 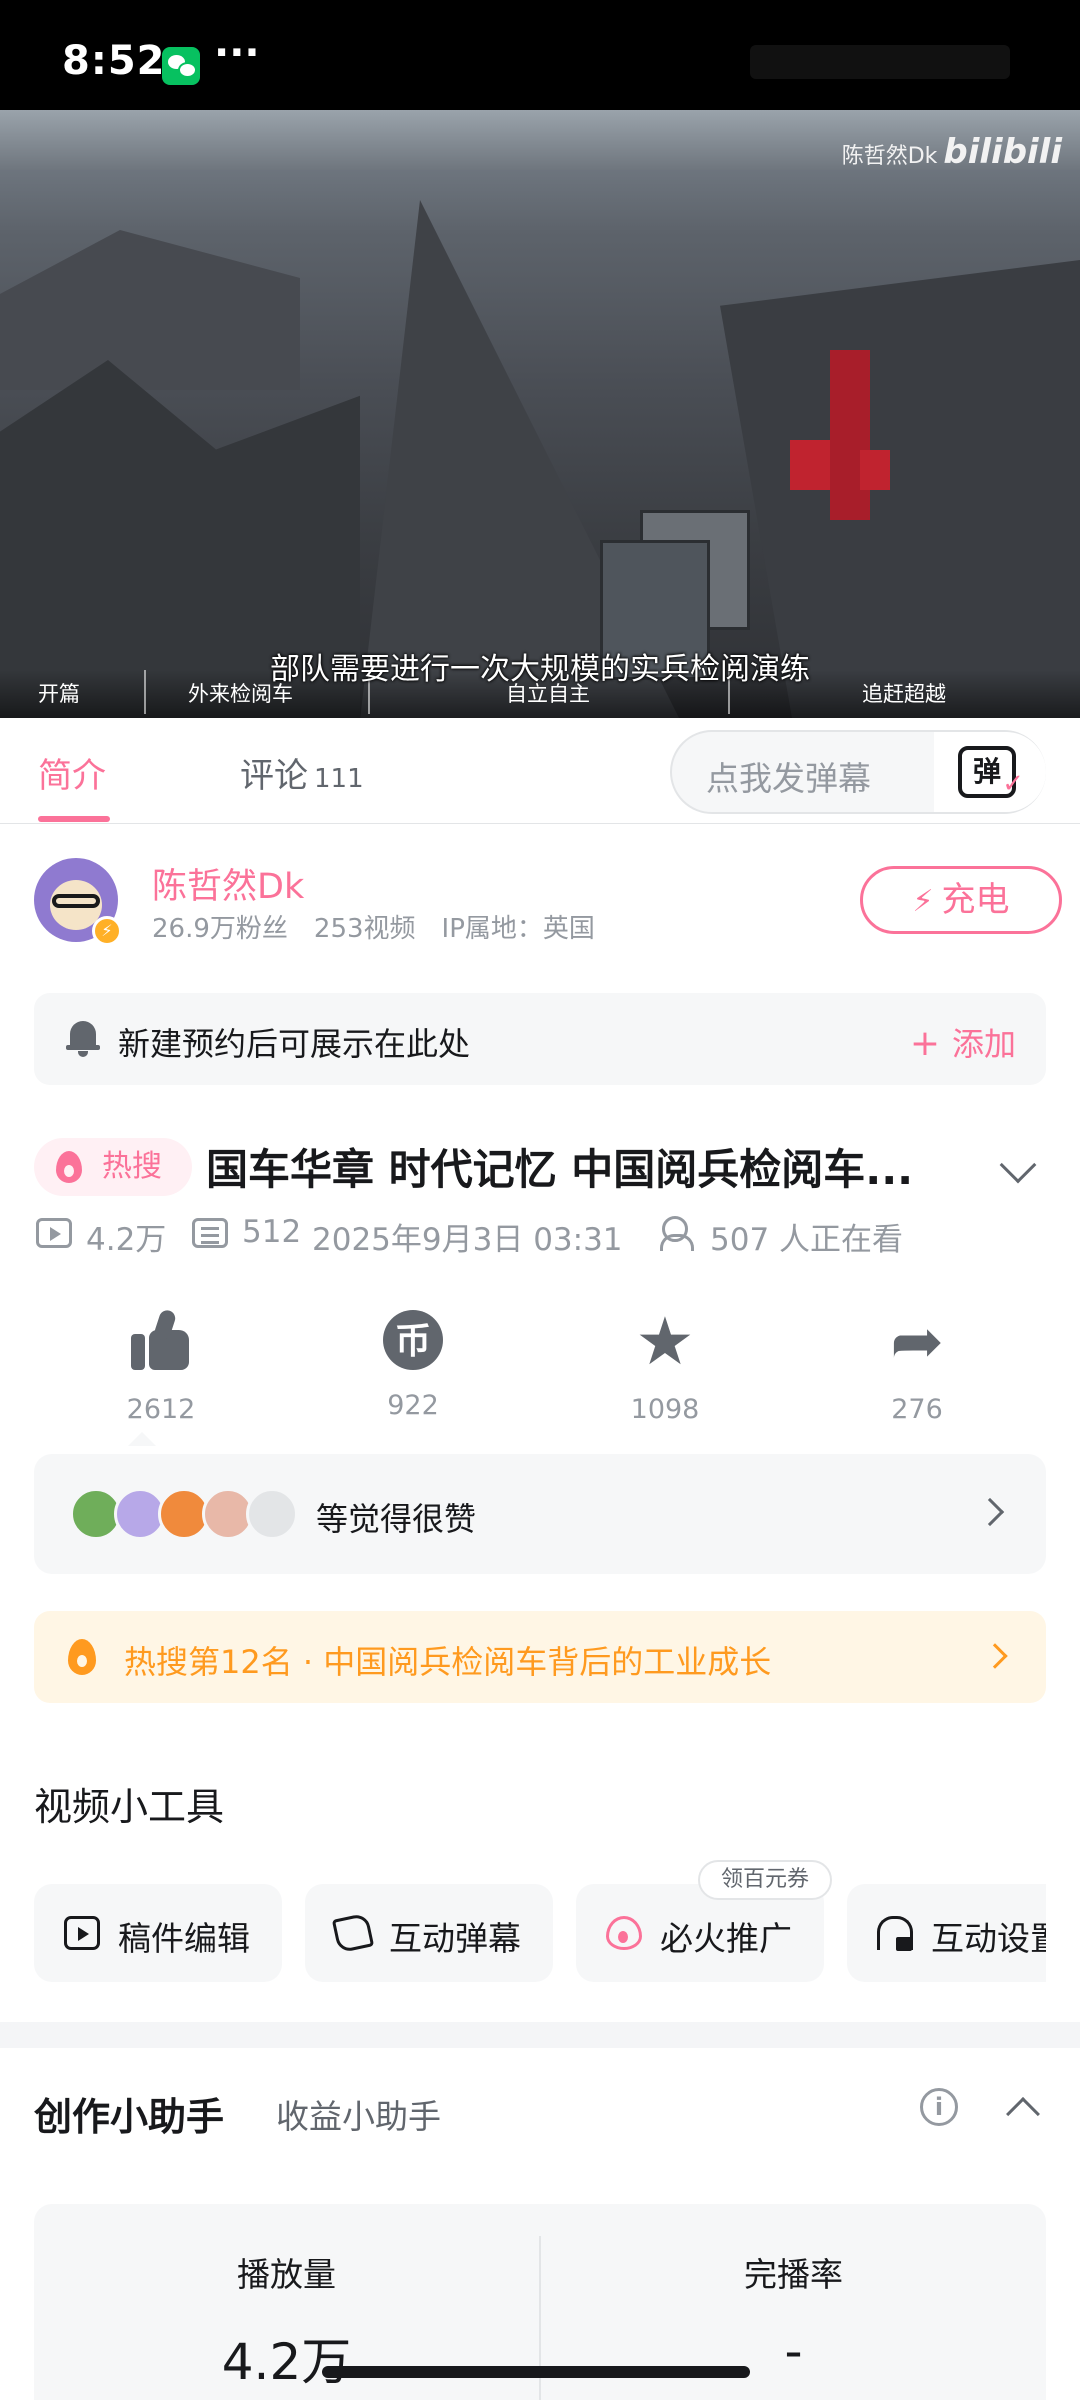 I want to click on tools-section-title: 视频小工具, so click(x=129, y=1807).